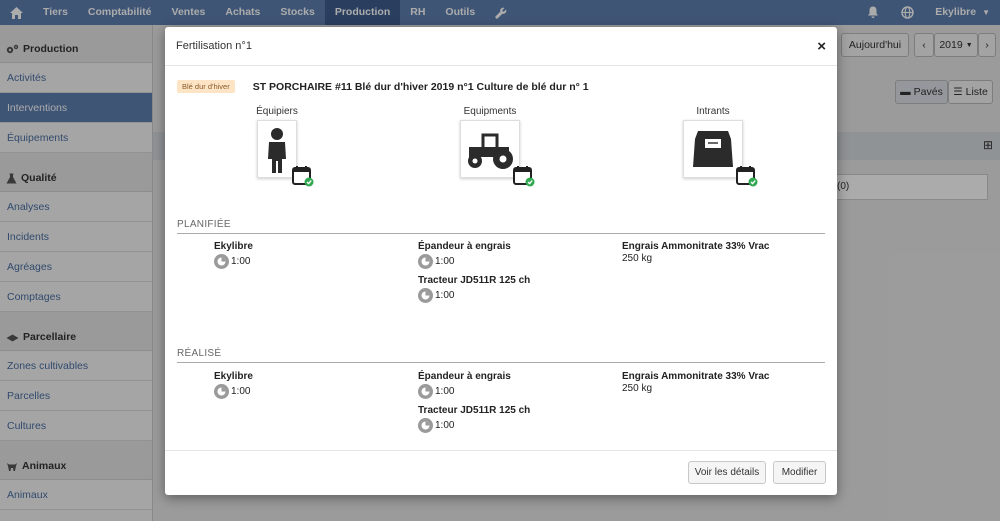  I want to click on resource-doers: Équipiers, so click(277, 146).